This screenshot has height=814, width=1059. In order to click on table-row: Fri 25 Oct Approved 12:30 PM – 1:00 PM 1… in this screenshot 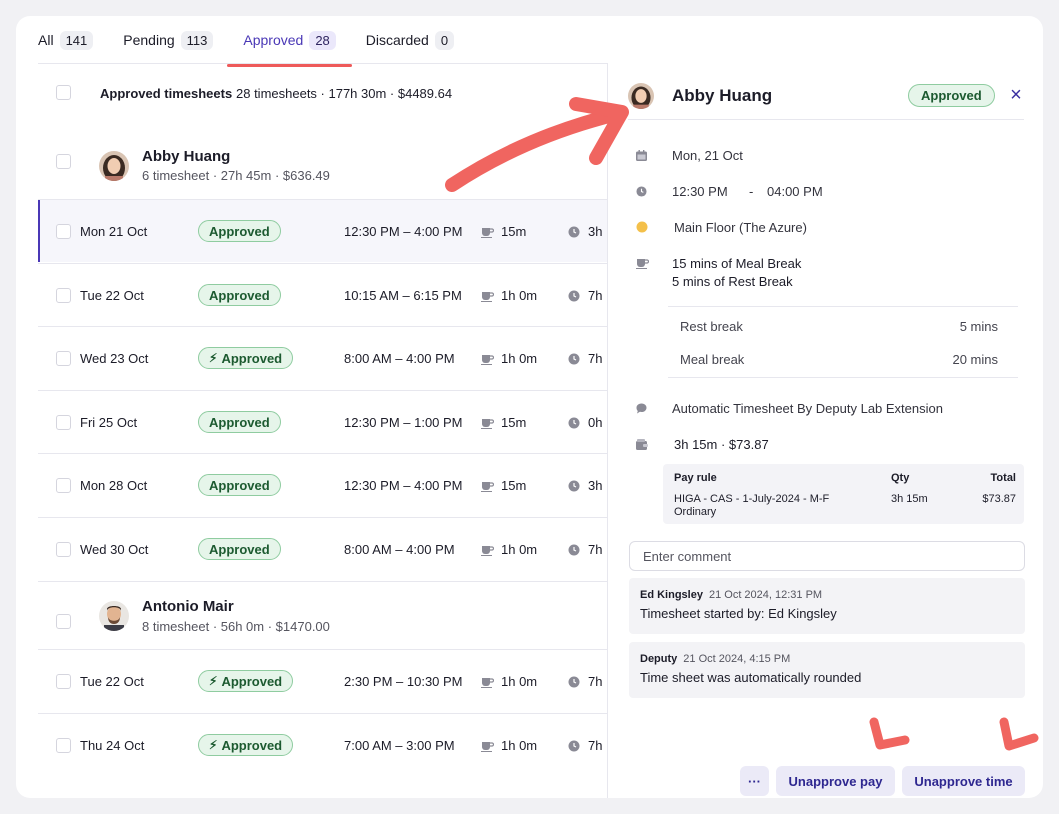, I will do `click(323, 421)`.